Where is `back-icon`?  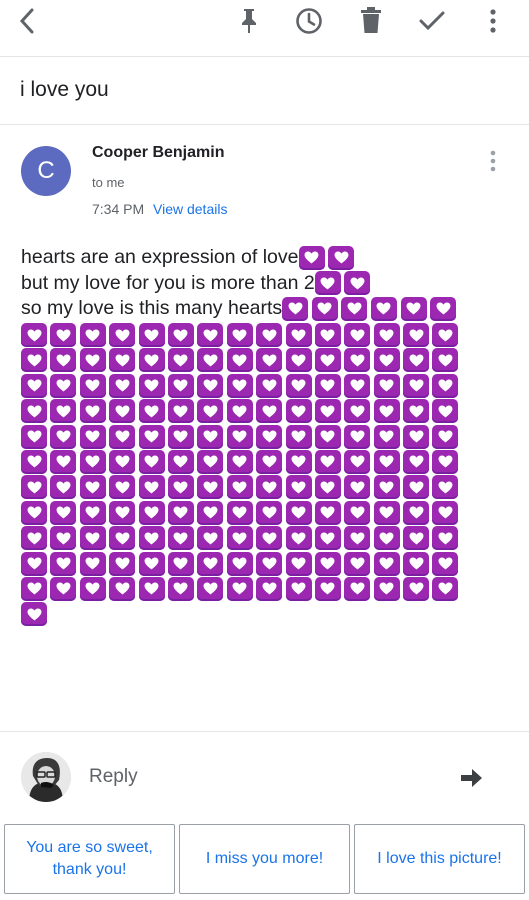
back-icon is located at coordinates (27, 21).